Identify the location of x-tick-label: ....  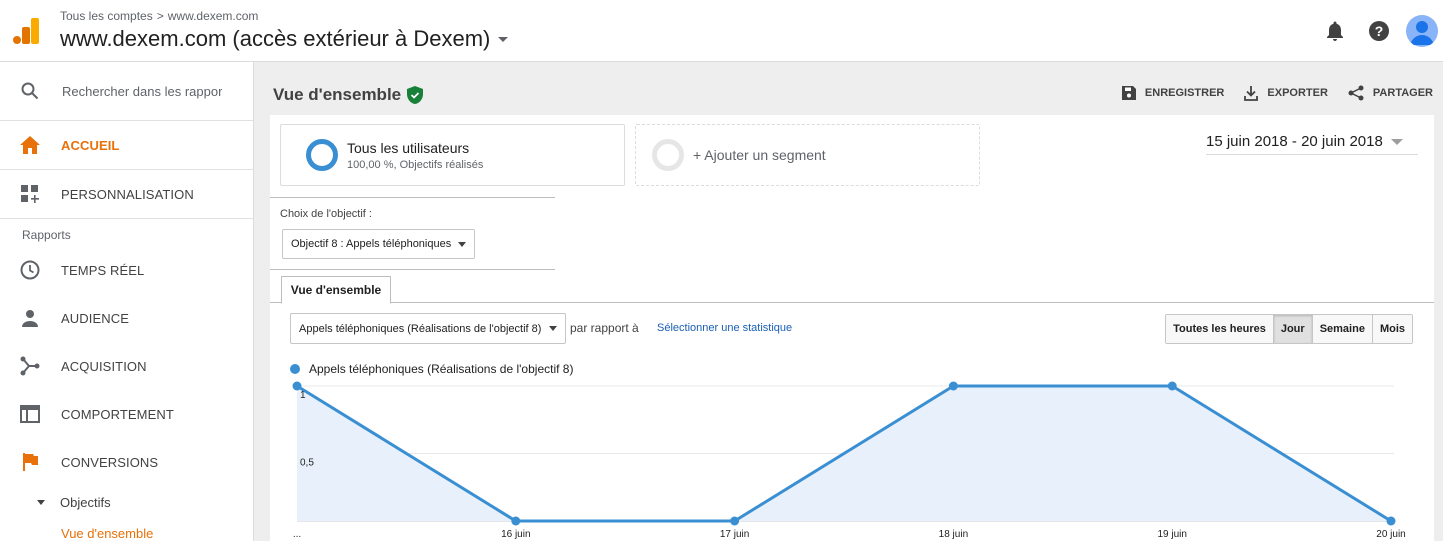
(297, 534).